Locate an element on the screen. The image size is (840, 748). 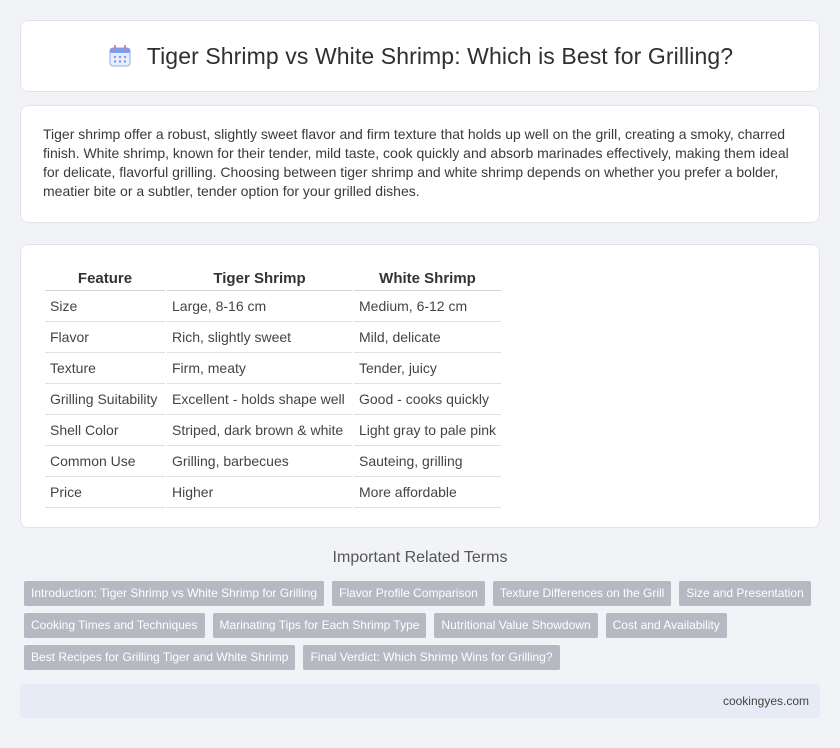
related-tag: Flavor Profile Comparison is located at coordinates (408, 593).